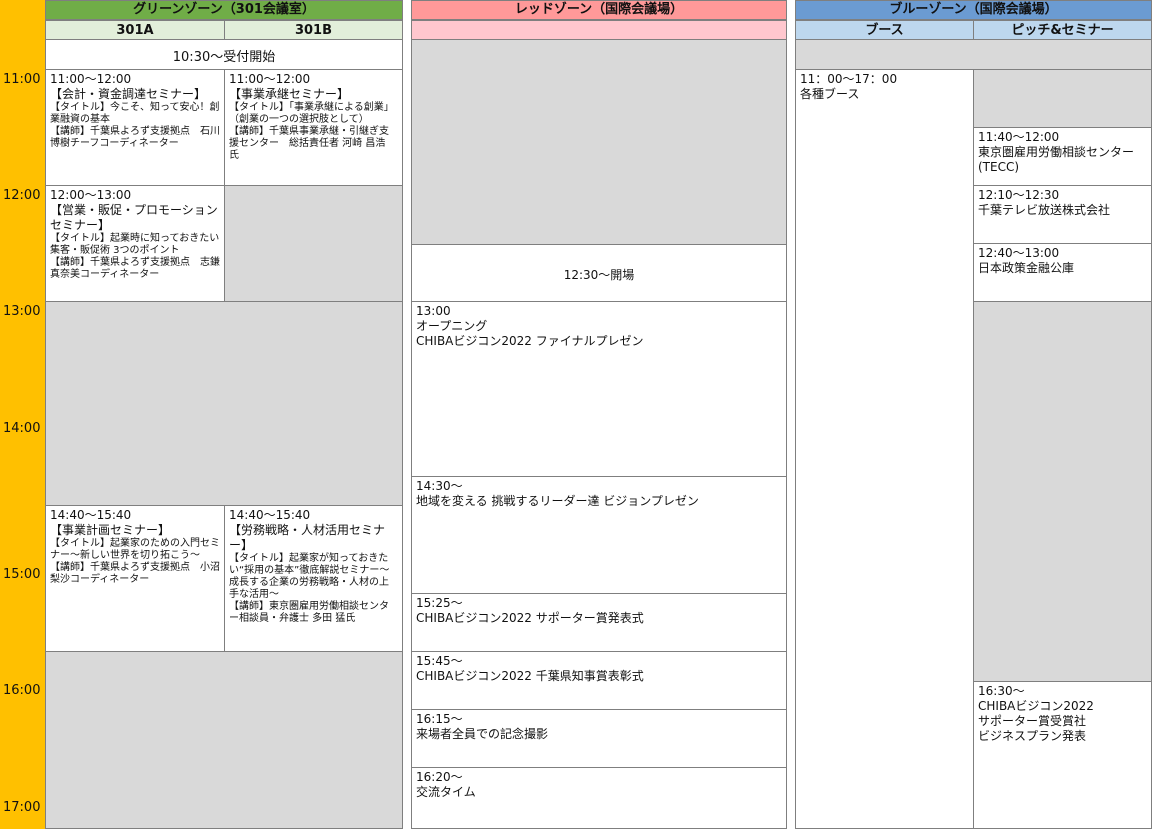 This screenshot has height=829, width=1154. I want to click on event-supporter-award: 15:25～ CHIBAビジコン2022 サポーター賞発表式, so click(599, 622).